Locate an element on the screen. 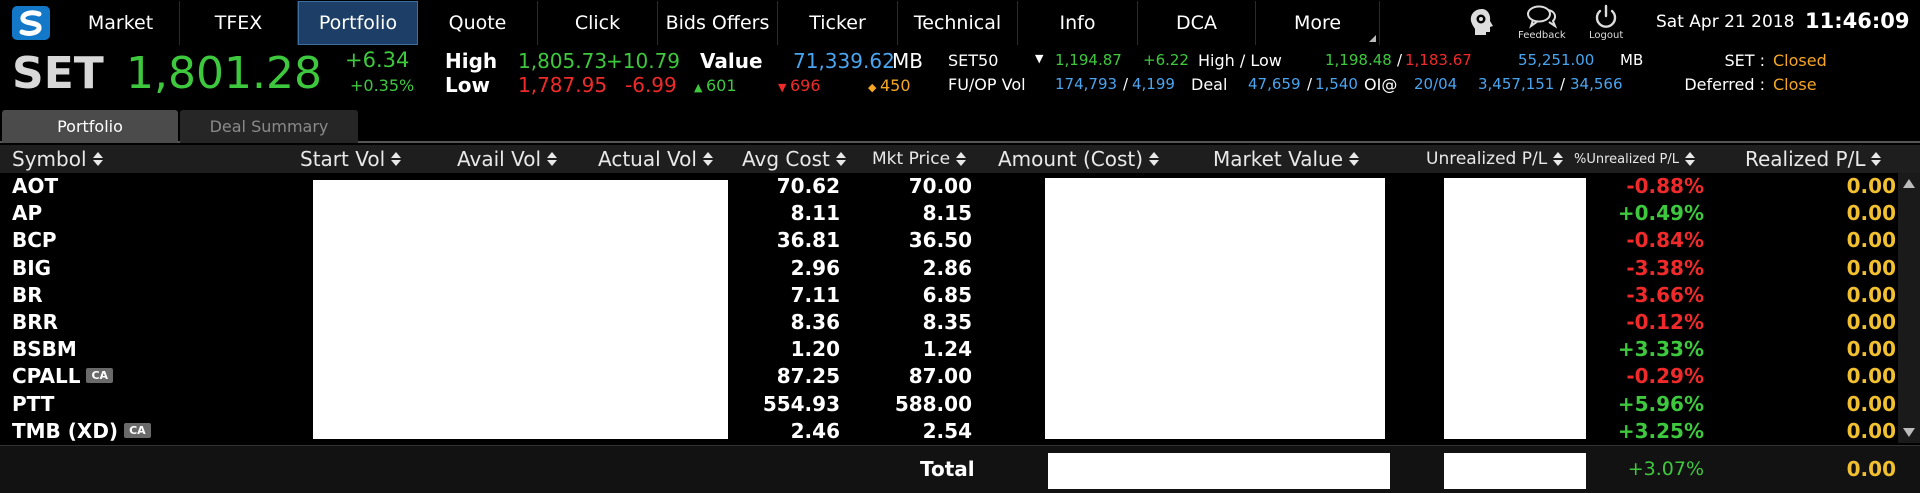  head-gear-icon is located at coordinates (1482, 22).